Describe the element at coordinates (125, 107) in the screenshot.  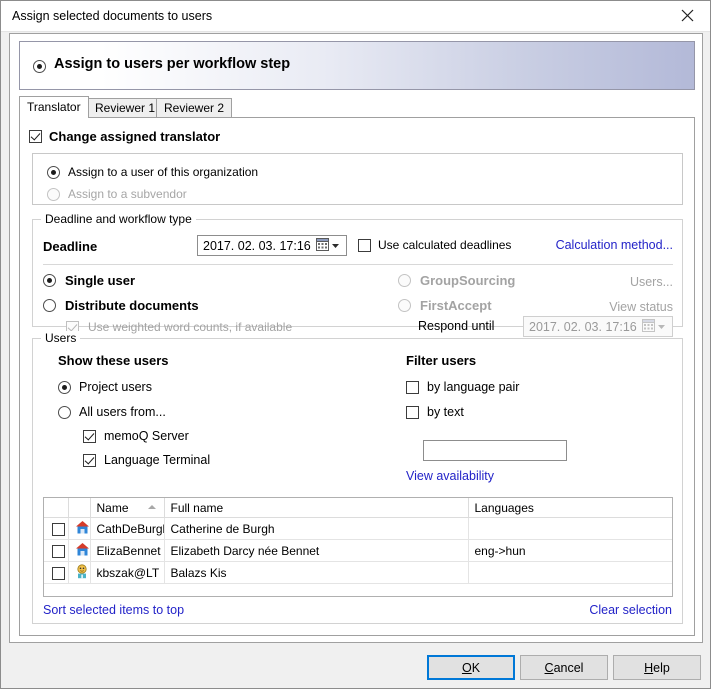
I see `tab-reviewer-1: Reviewer 1` at that location.